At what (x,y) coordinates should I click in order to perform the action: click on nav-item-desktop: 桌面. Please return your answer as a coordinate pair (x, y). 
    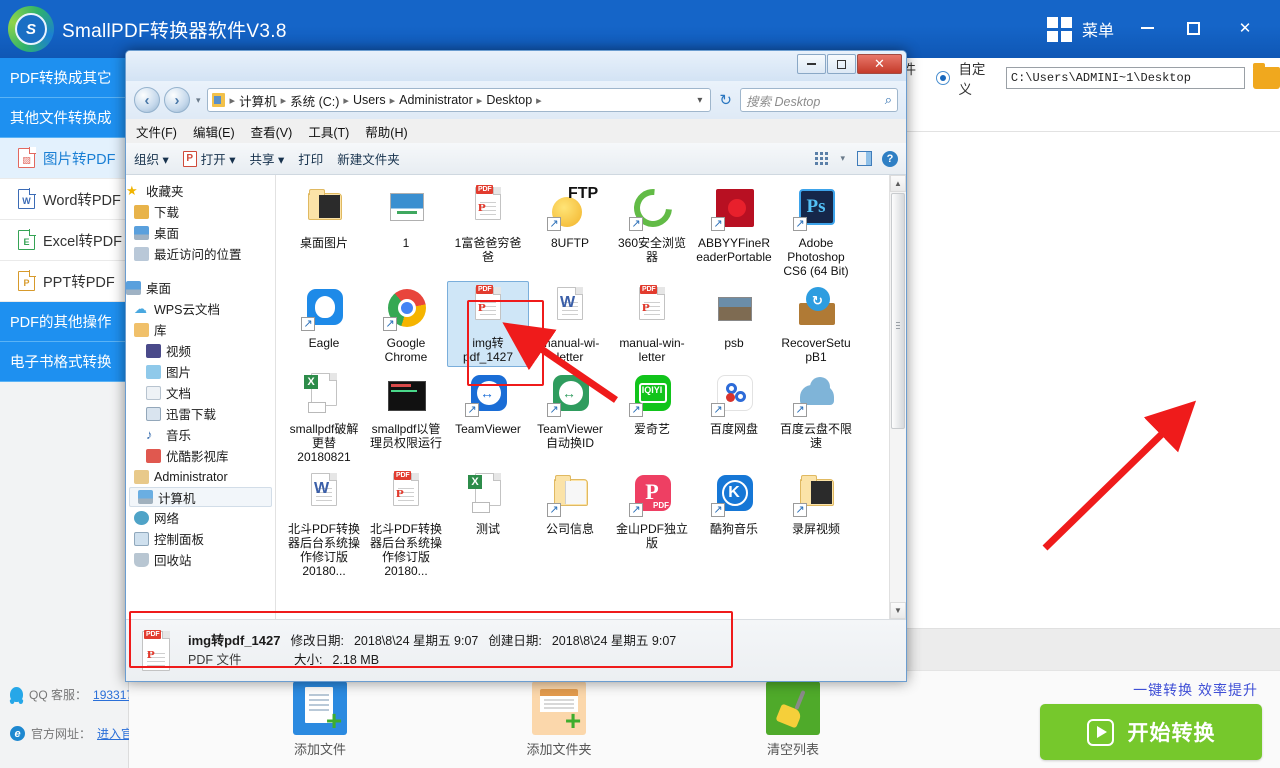
    Looking at the image, I should click on (200, 232).